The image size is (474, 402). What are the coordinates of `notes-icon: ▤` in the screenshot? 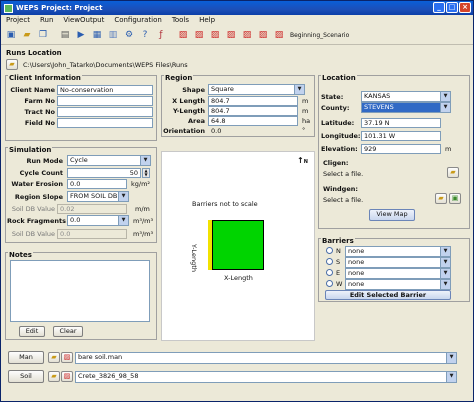 It's located at (65, 35).